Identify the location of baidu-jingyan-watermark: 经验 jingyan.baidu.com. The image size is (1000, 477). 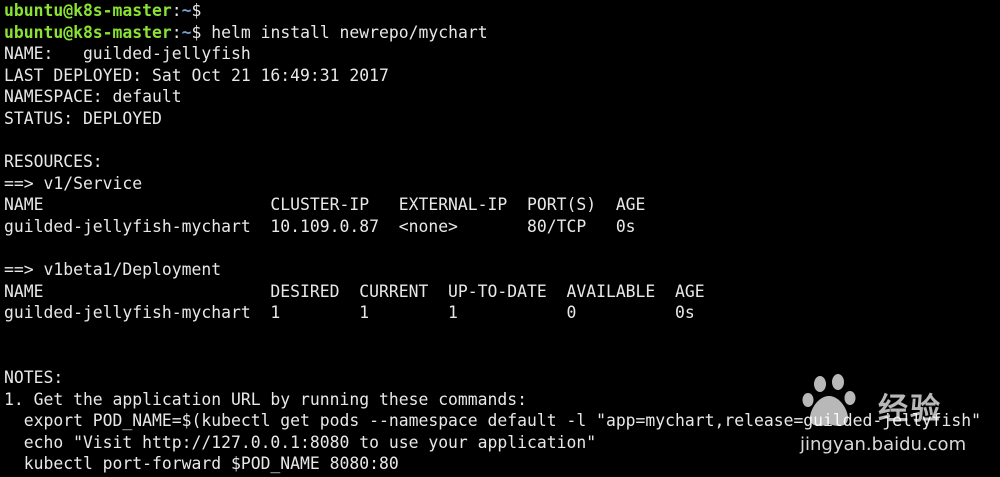
(890, 422).